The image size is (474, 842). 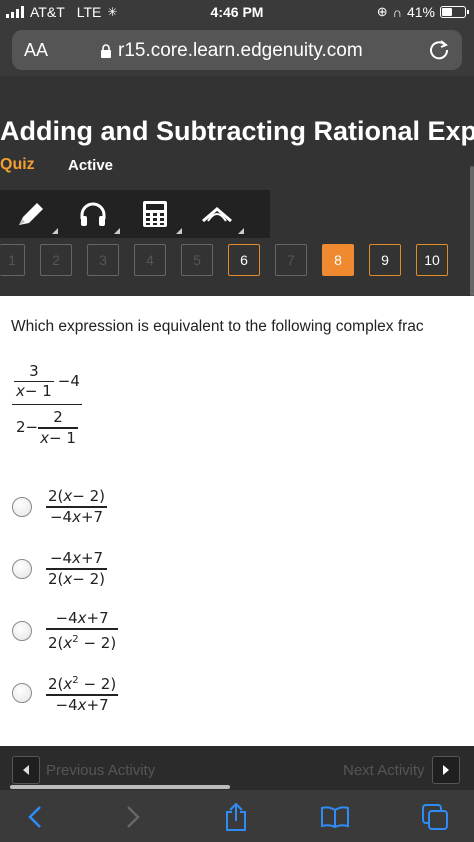 I want to click on expr-top-tail: −4, so click(x=68, y=381).